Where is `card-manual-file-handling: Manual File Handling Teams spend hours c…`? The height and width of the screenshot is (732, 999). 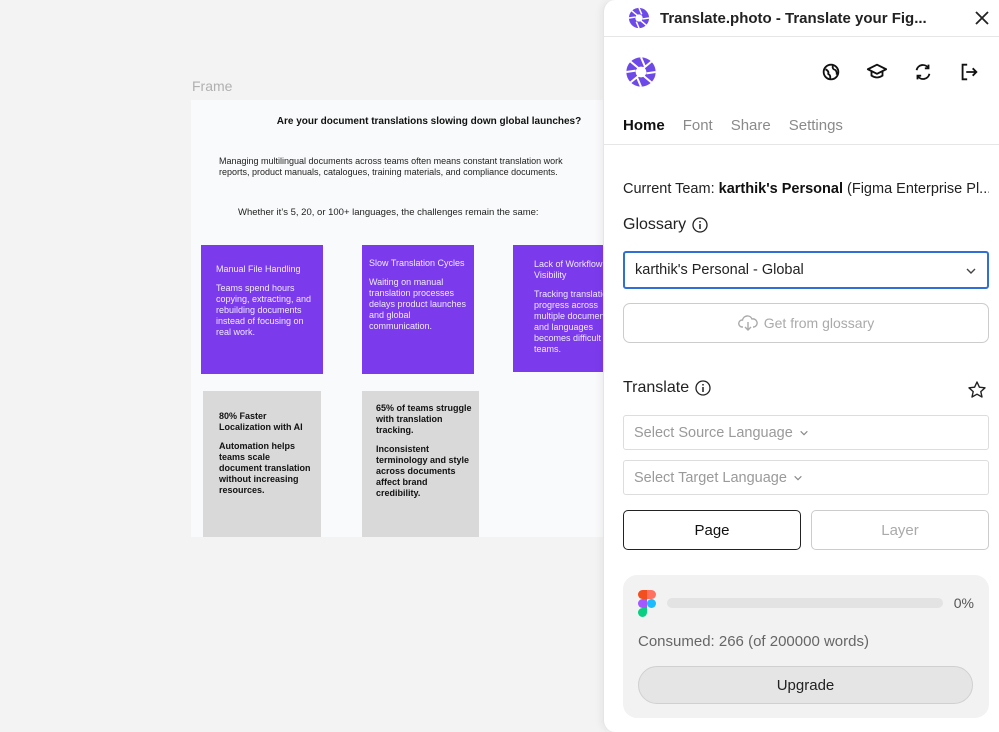 card-manual-file-handling: Manual File Handling Teams spend hours c… is located at coordinates (262, 309).